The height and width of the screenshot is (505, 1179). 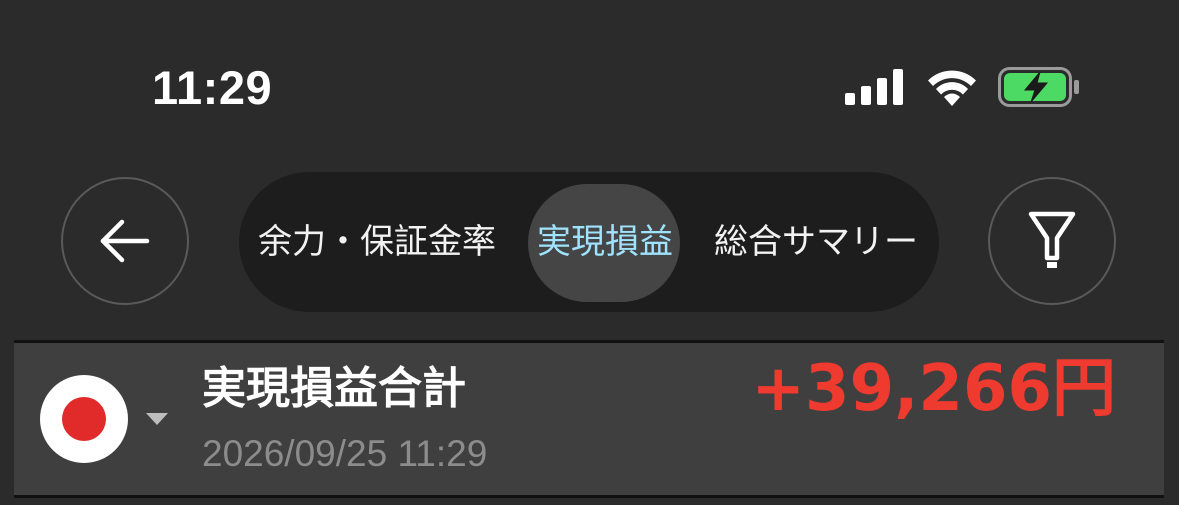 What do you see at coordinates (377, 242) in the screenshot?
I see `tab-margin-ratio: 余力・保証金率` at bounding box center [377, 242].